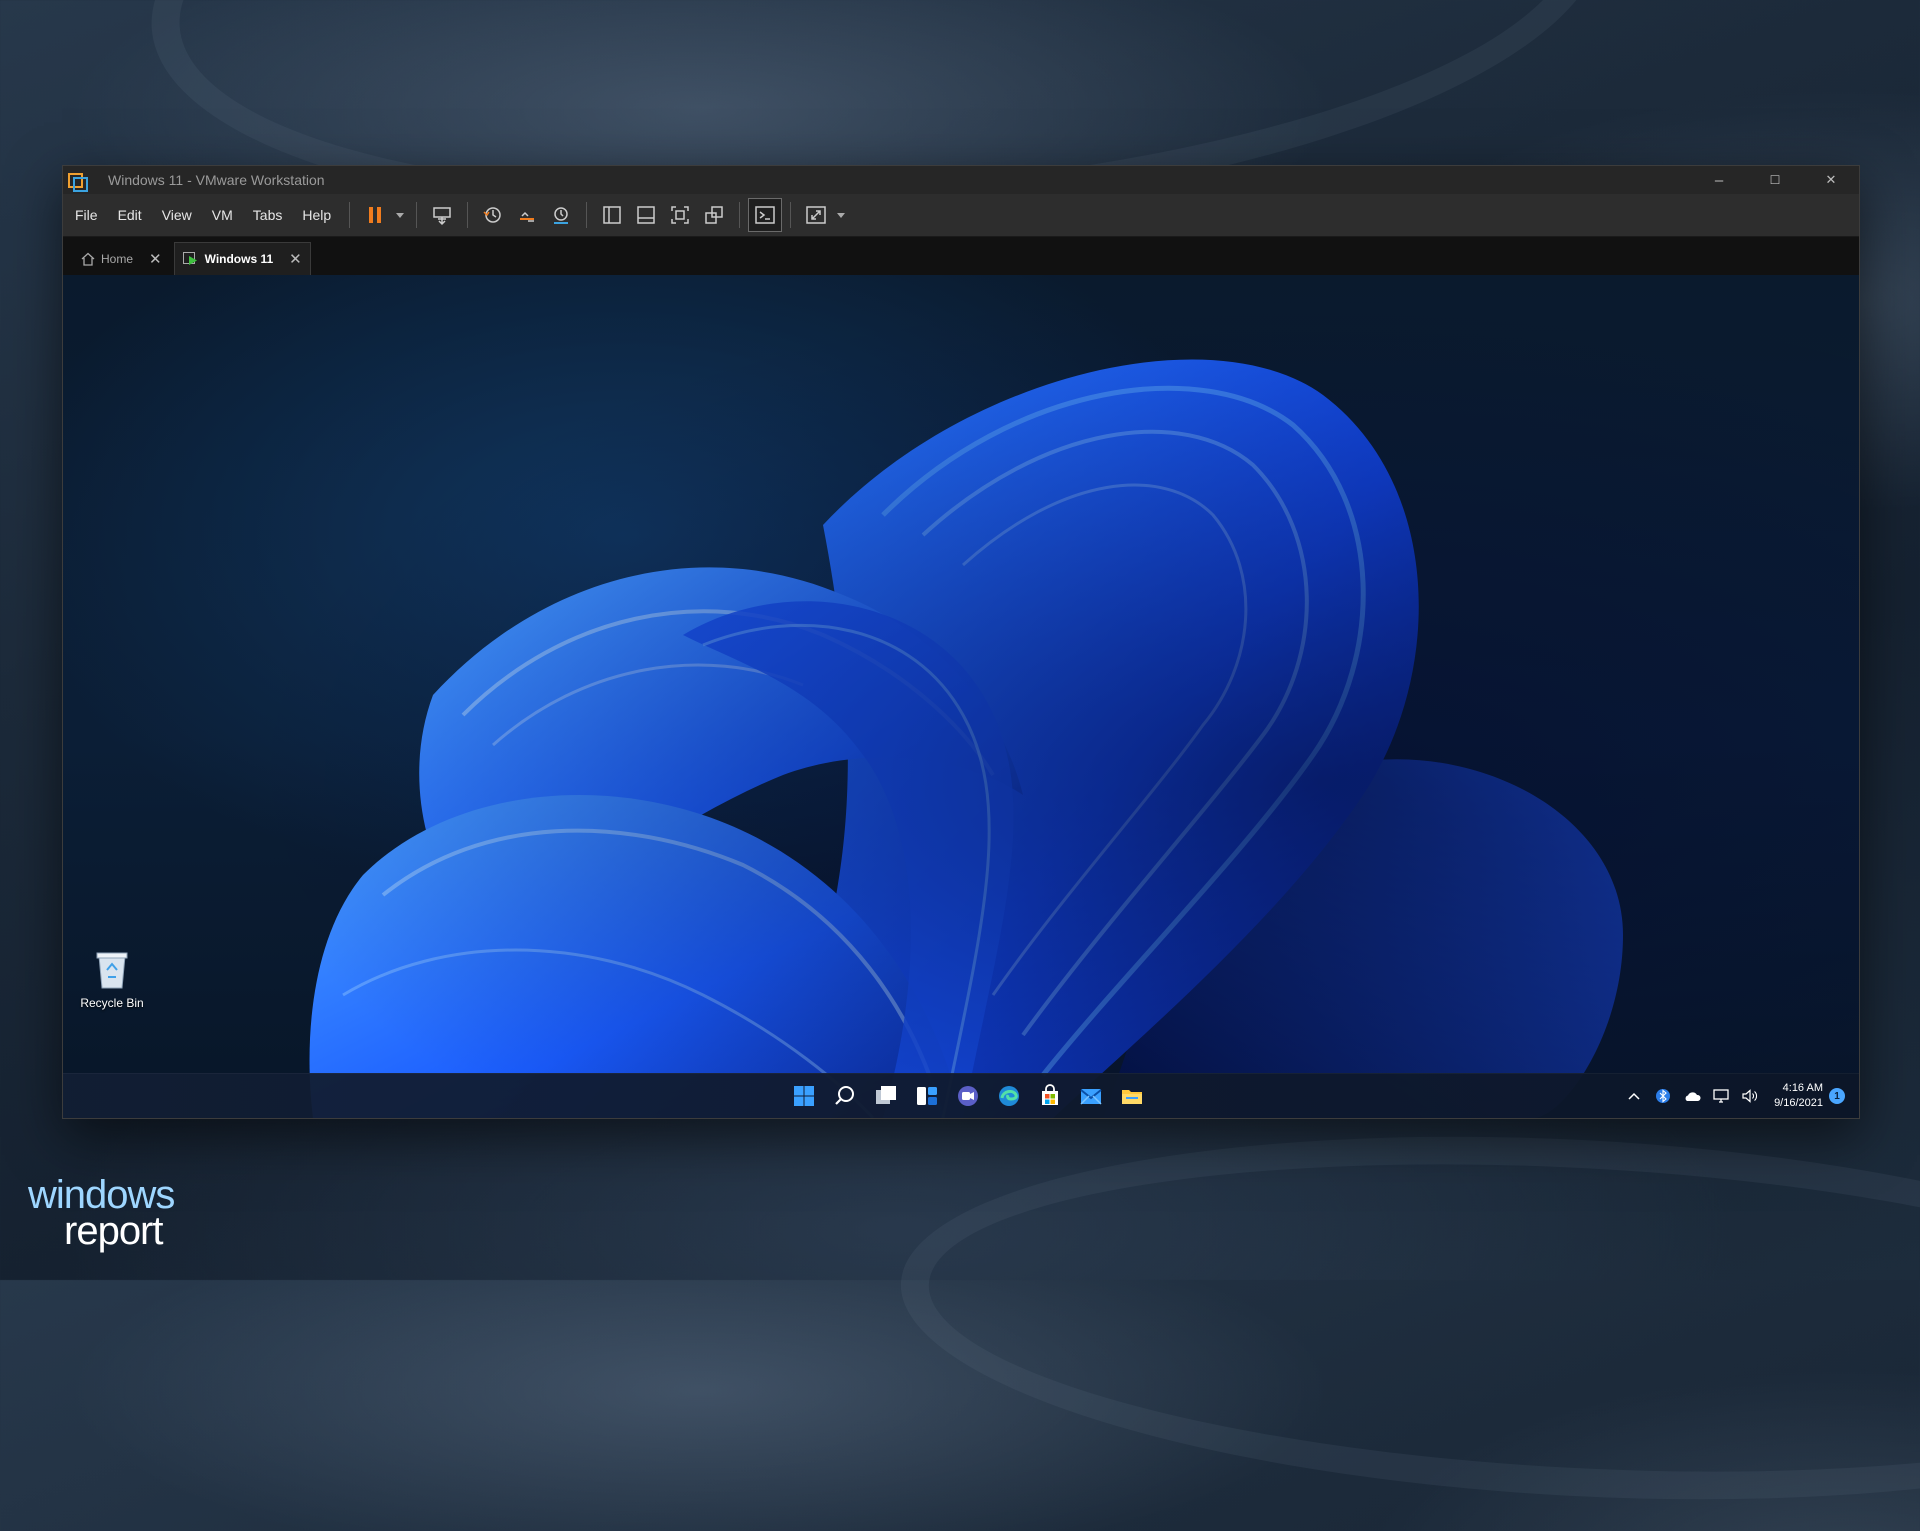 This screenshot has height=1531, width=1920. Describe the element at coordinates (961, 215) in the screenshot. I see `menu-bar: File Edit View VM Tabs Help` at that location.